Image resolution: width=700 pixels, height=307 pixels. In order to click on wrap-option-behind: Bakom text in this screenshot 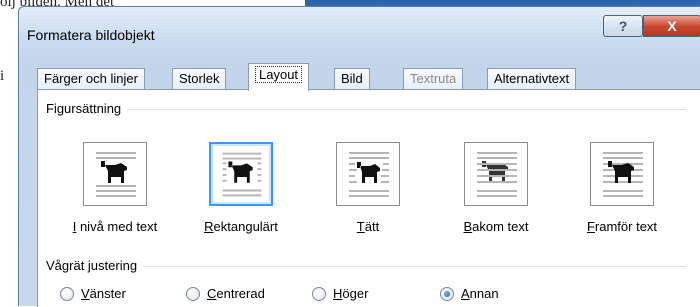, I will do `click(496, 188)`.